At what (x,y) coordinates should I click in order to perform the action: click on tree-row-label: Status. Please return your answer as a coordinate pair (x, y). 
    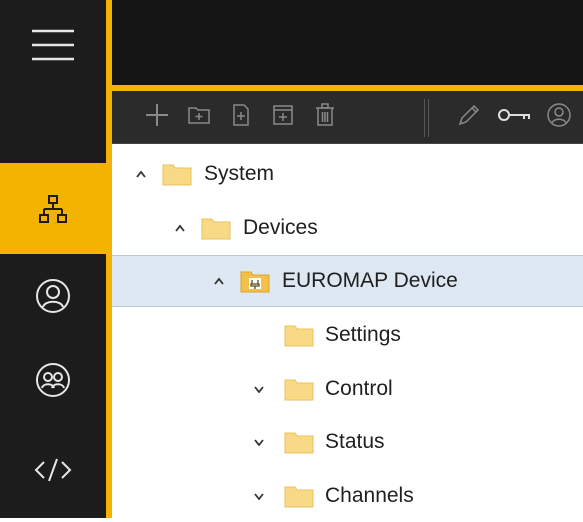
    Looking at the image, I should click on (355, 441).